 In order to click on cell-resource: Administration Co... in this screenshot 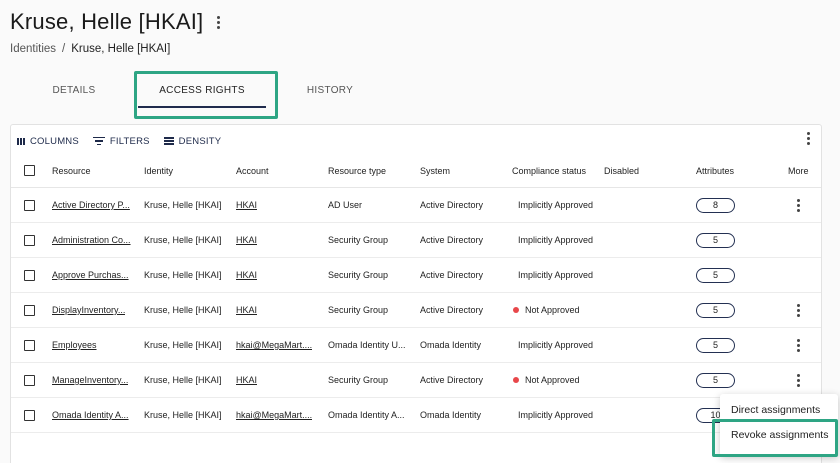, I will do `click(91, 240)`.